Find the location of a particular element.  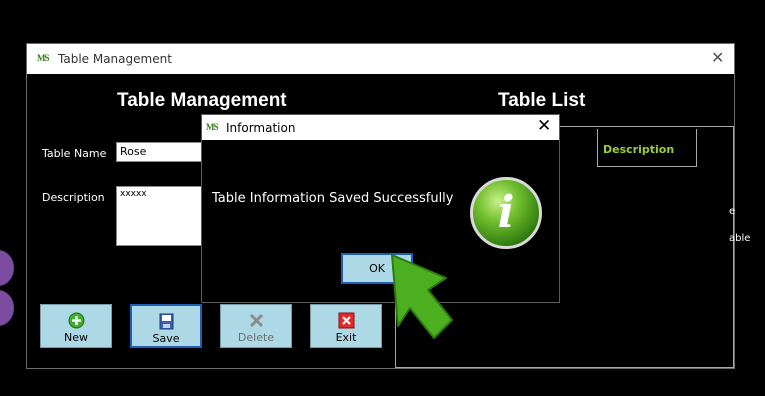

partial-text: able is located at coordinates (740, 238).